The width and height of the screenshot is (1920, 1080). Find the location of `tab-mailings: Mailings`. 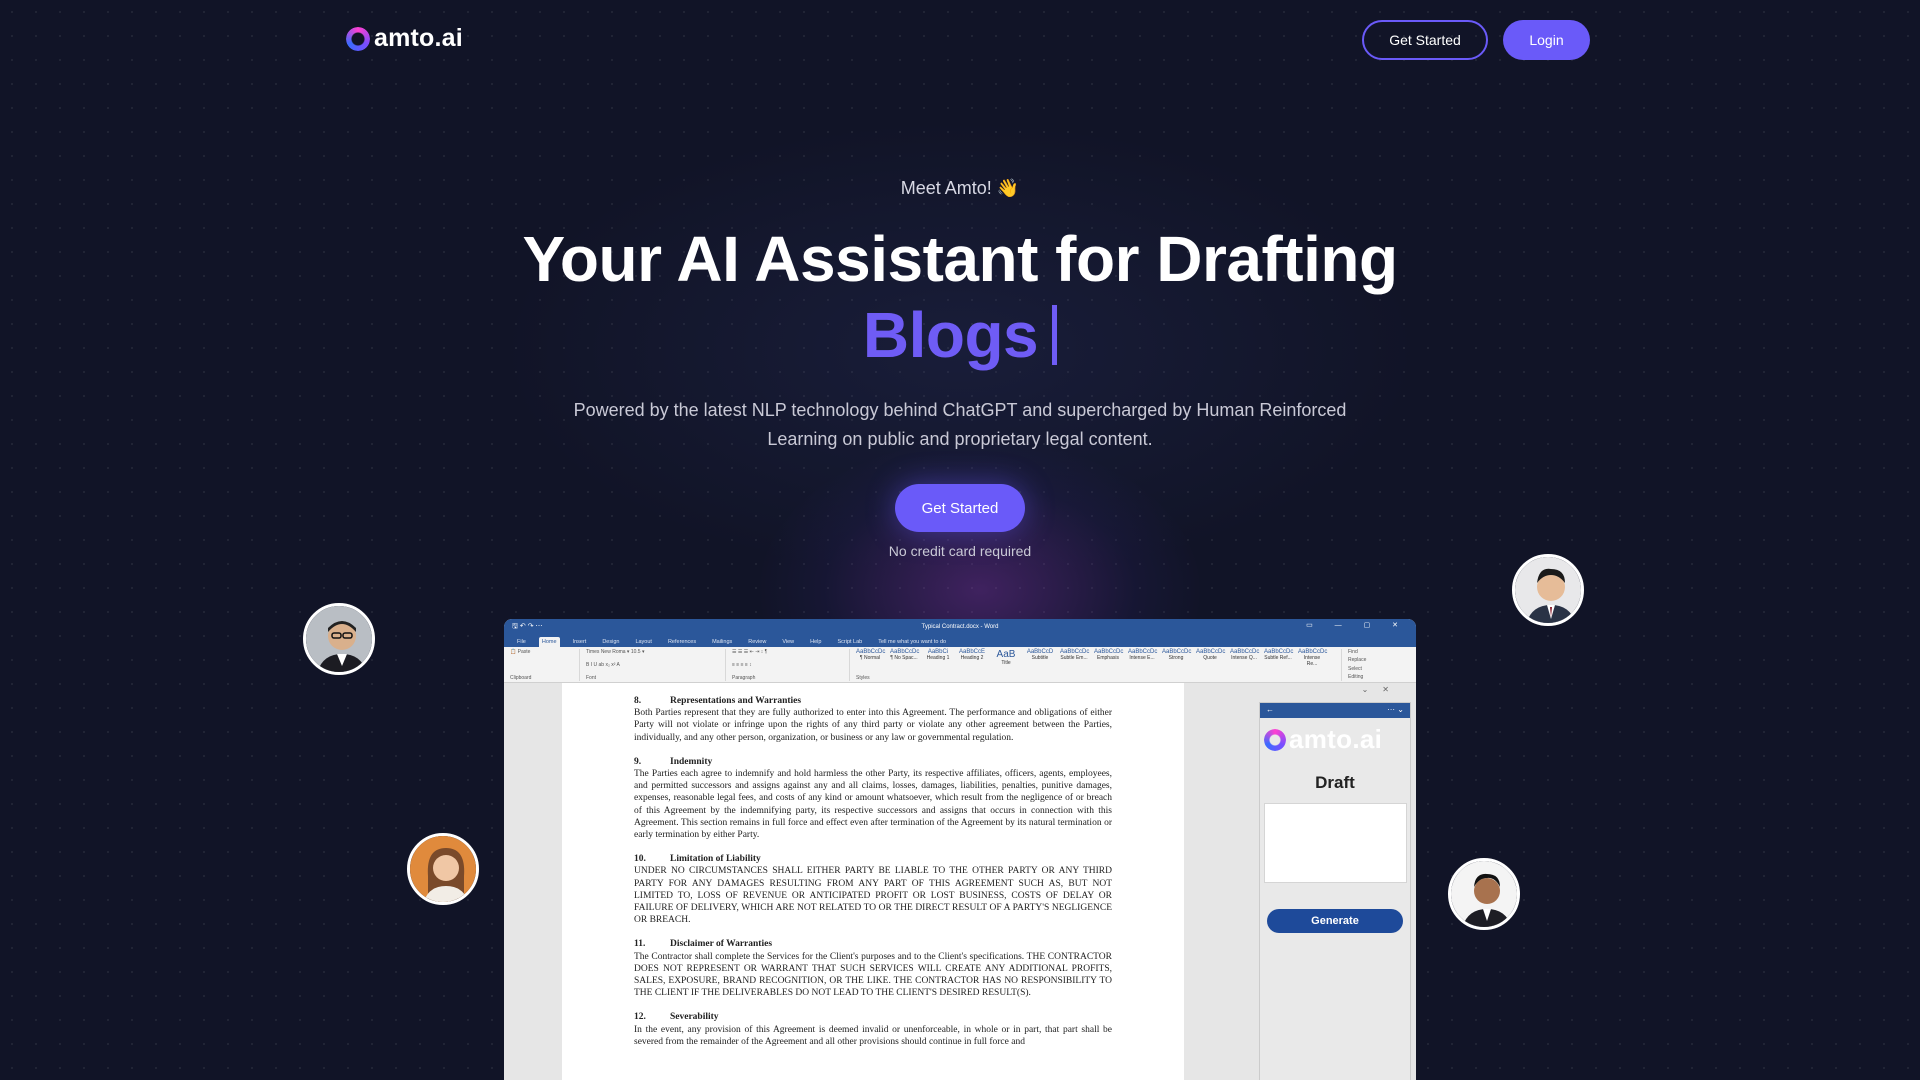

tab-mailings: Mailings is located at coordinates (722, 642).